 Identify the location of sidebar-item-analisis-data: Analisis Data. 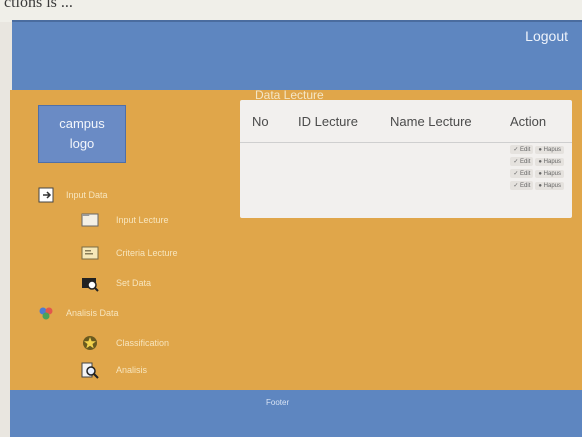
(77, 313).